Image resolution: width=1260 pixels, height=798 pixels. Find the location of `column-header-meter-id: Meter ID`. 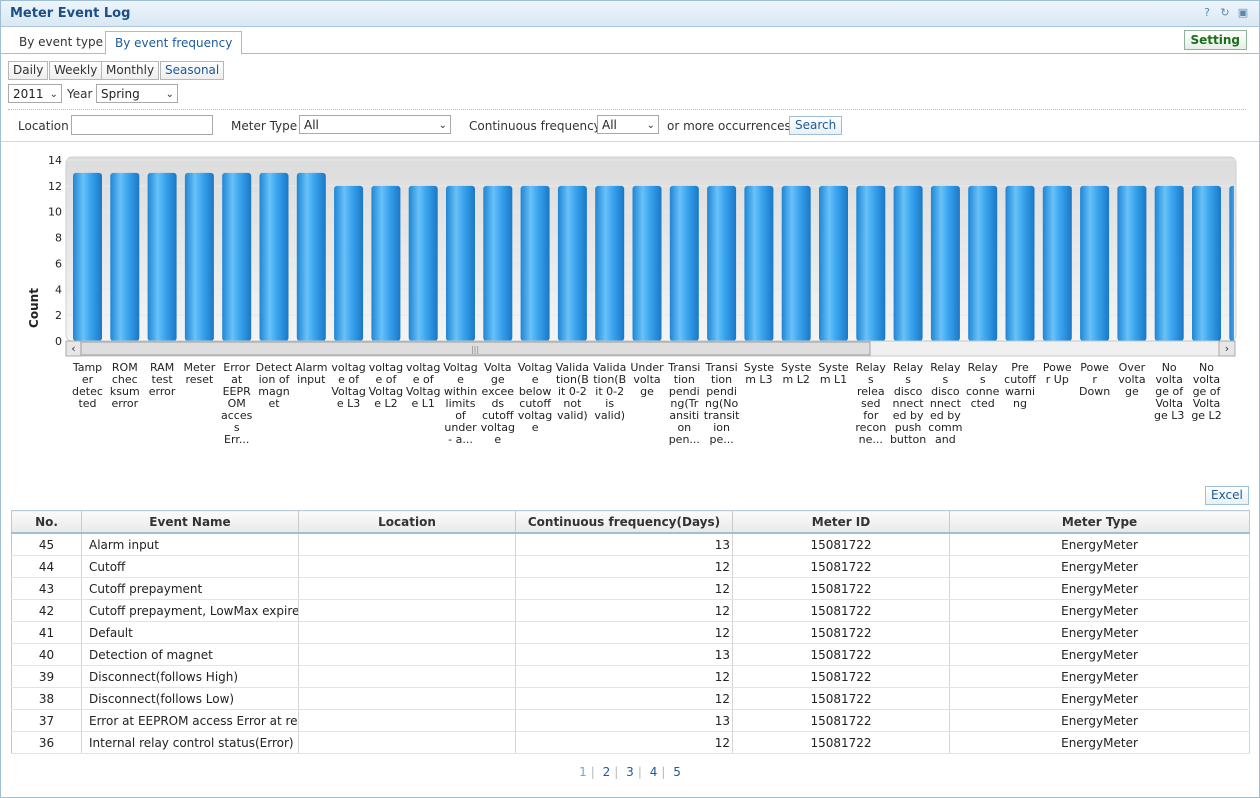

column-header-meter-id: Meter ID is located at coordinates (841, 522).